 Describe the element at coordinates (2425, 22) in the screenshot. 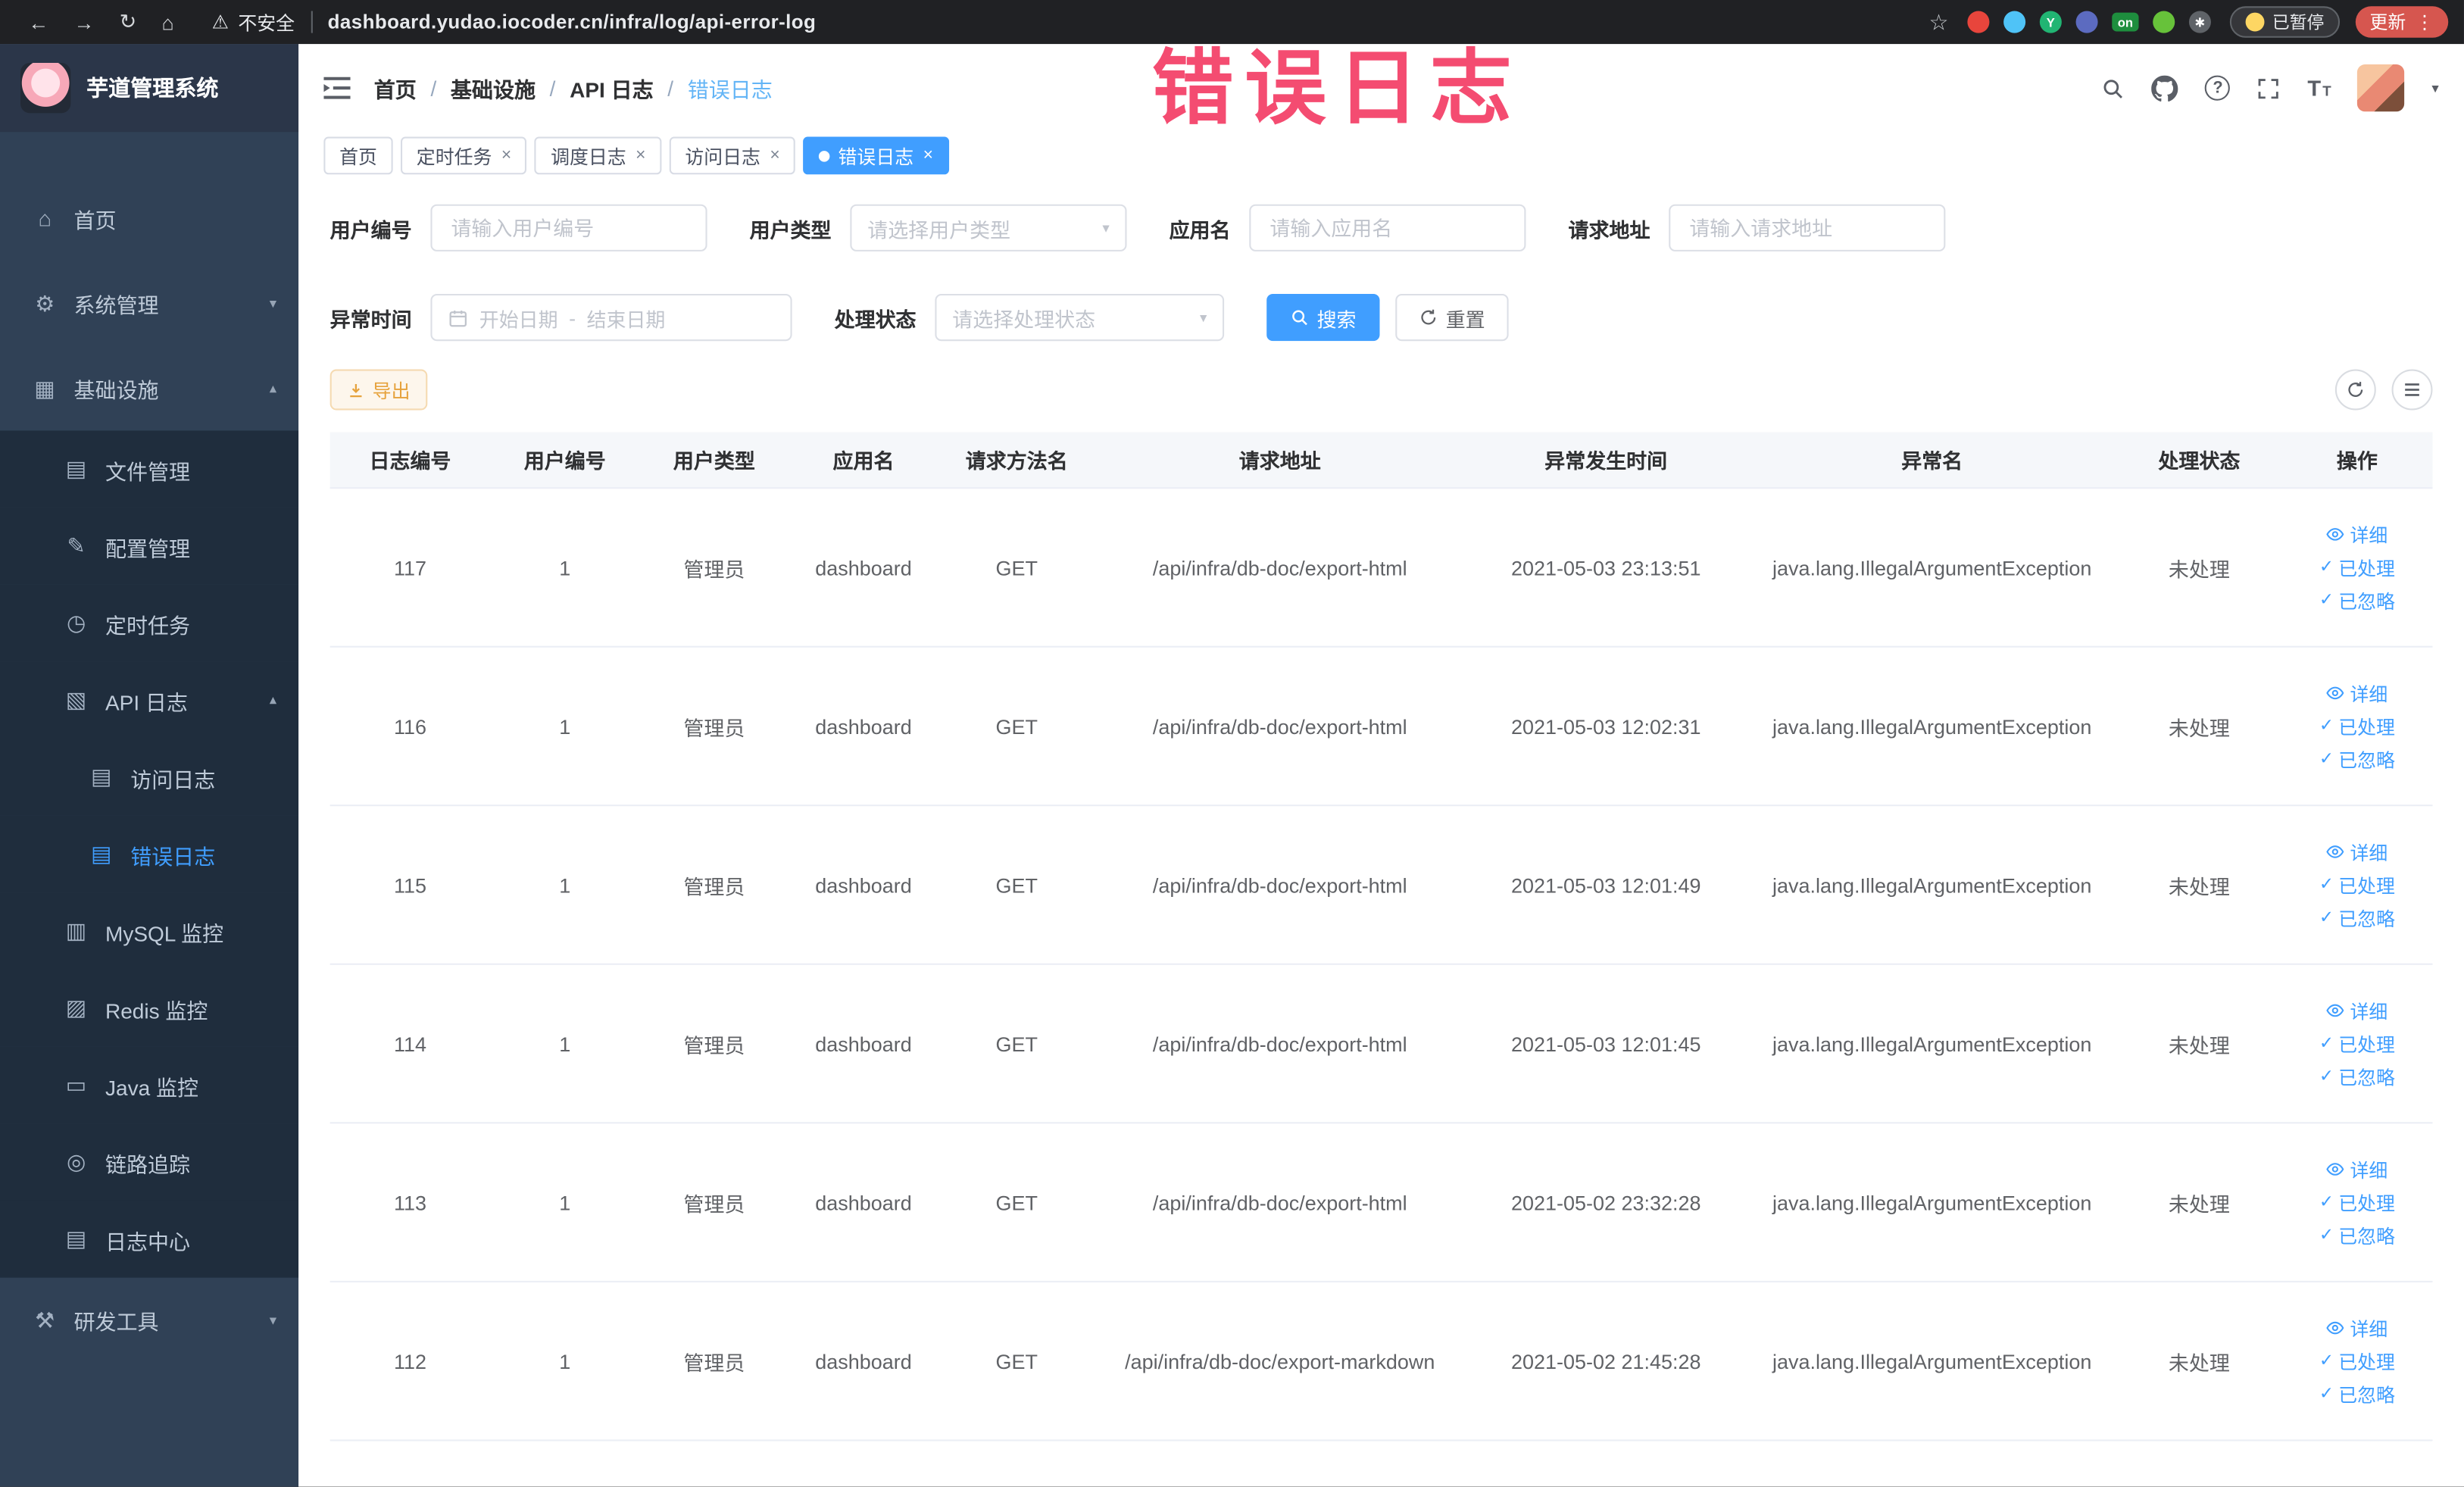

I see `kebab-menu-icon: ⋮` at that location.